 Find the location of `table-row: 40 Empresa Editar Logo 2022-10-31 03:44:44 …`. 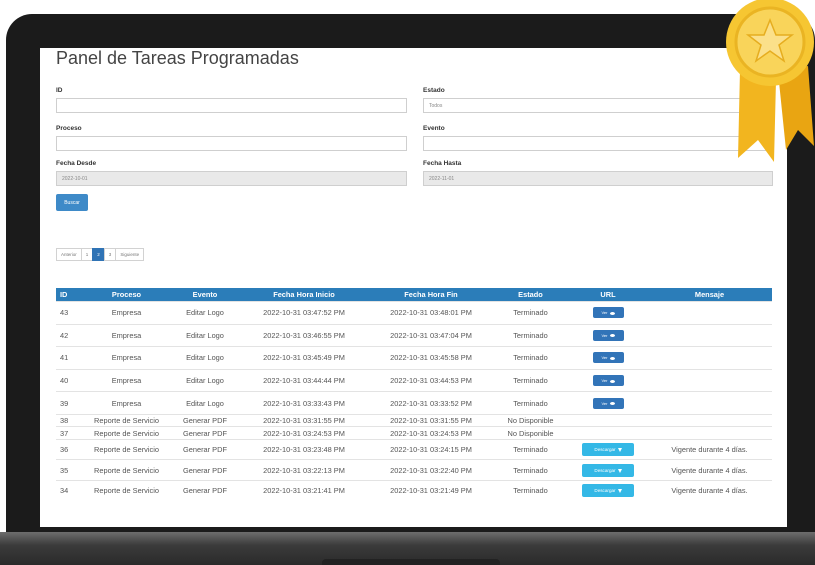

table-row: 40 Empresa Editar Logo 2022-10-31 03:44:44 … is located at coordinates (414, 380).